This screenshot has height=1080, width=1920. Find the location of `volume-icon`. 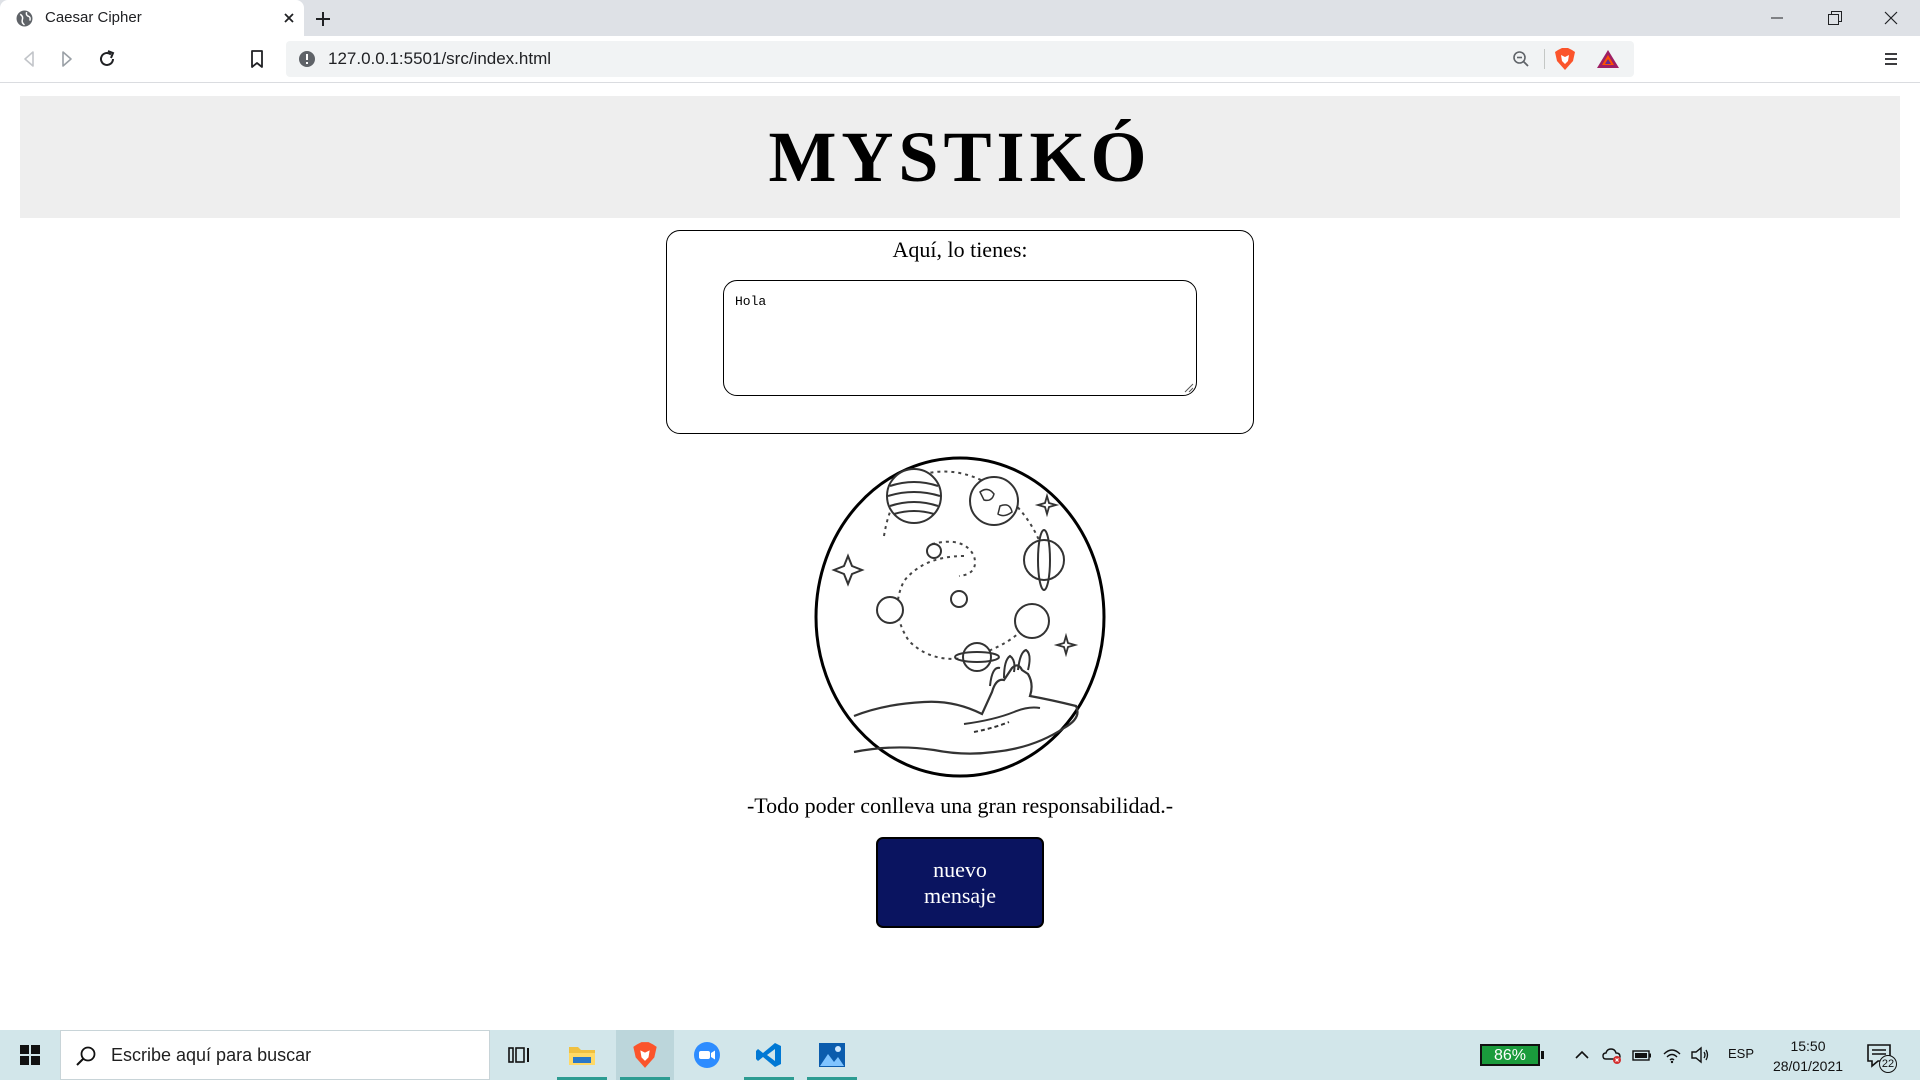

volume-icon is located at coordinates (1700, 1055).